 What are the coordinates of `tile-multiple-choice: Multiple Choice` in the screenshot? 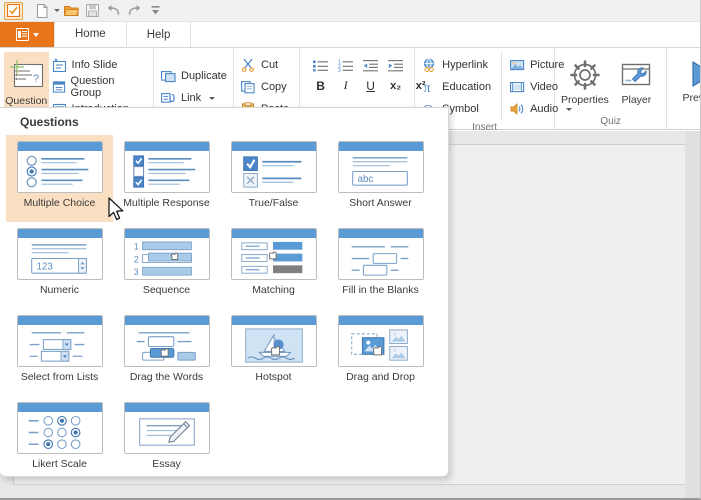 It's located at (59, 178).